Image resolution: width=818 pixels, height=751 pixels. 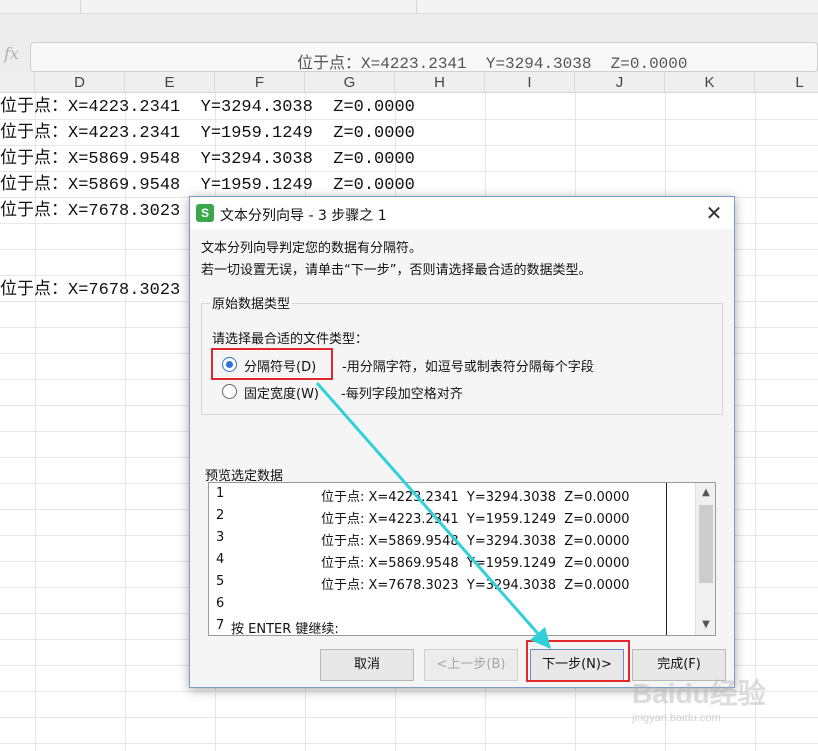 I want to click on radio-button-unchecked, so click(x=229, y=391).